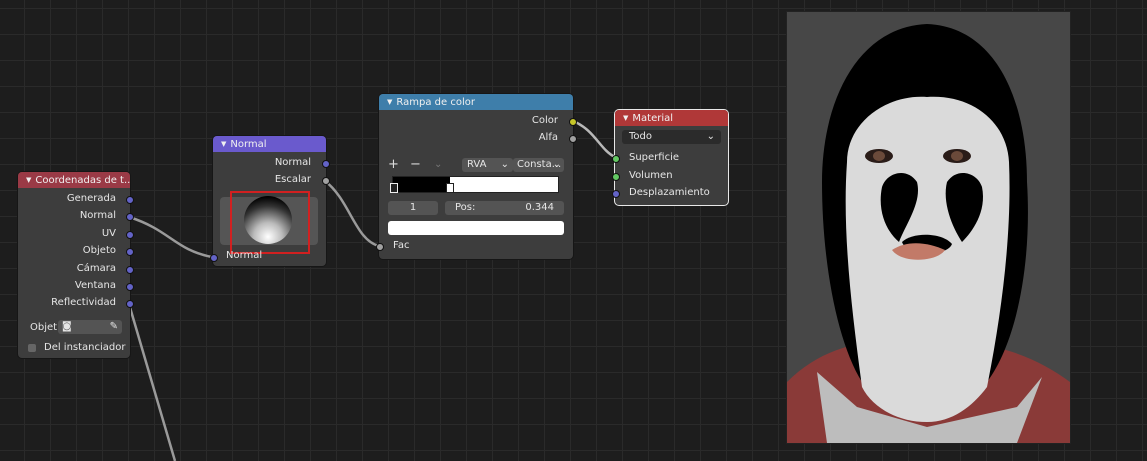 The height and width of the screenshot is (461, 1147). I want to click on ramp-header: ▼ Rampa de color, so click(476, 102).